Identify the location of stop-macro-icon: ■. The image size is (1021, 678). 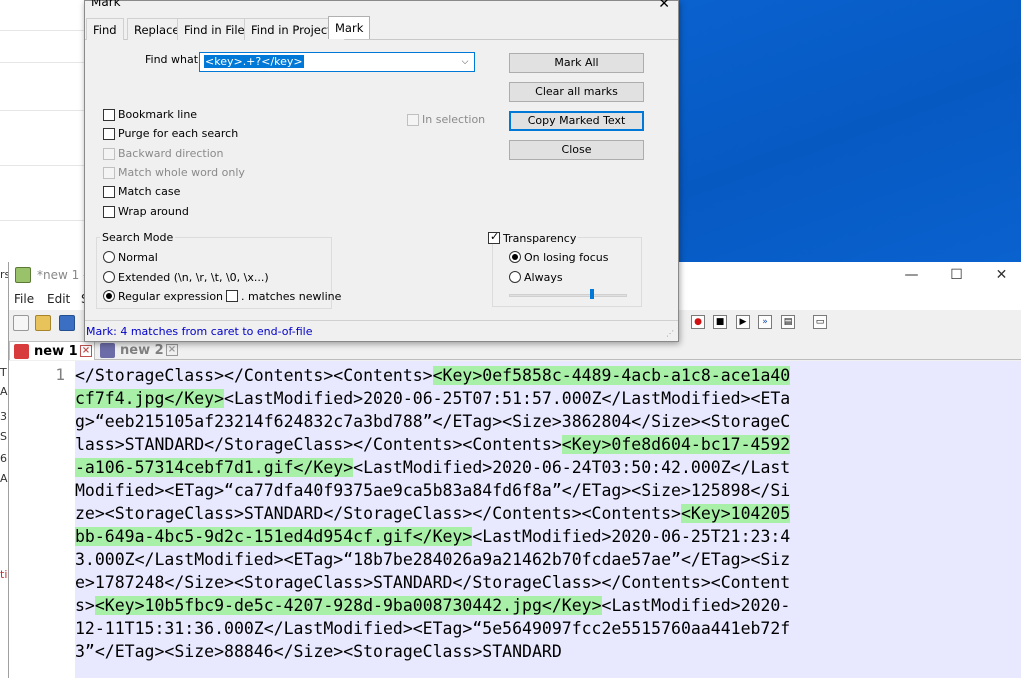
(720, 322).